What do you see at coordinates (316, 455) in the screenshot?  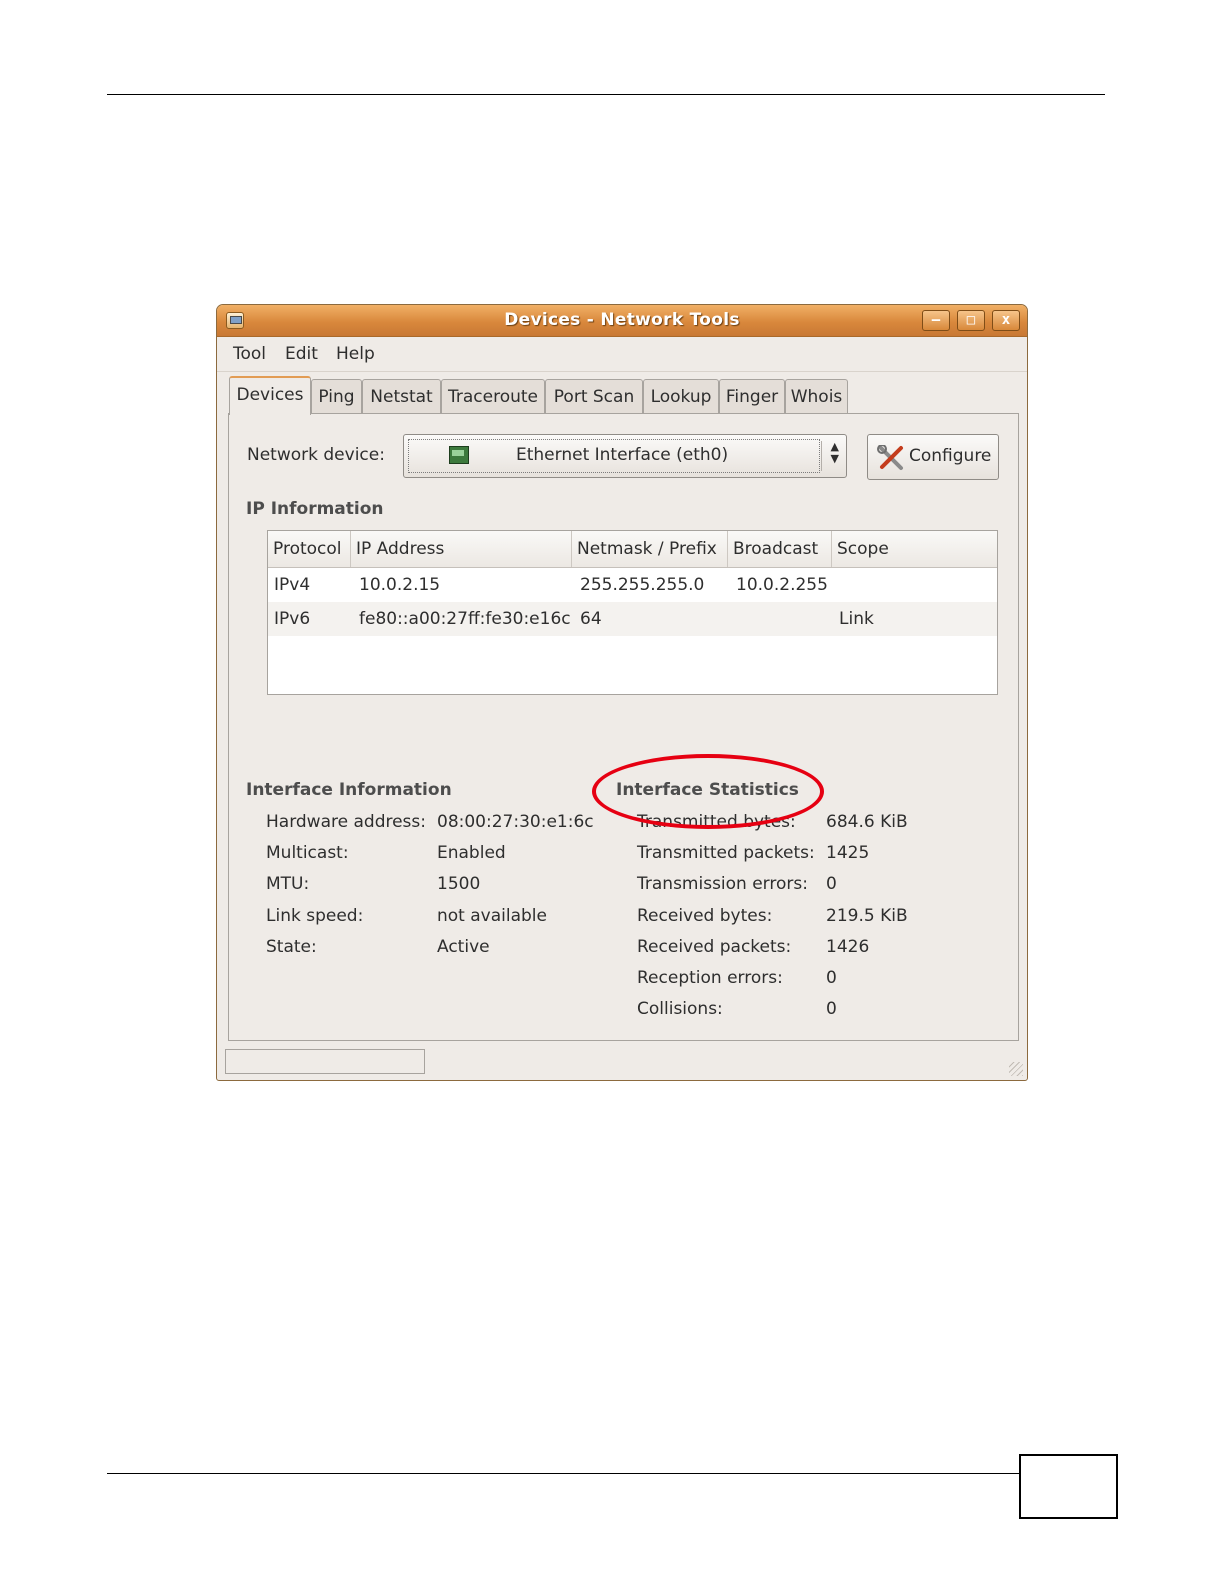 I see `network-device-label: Network device:` at bounding box center [316, 455].